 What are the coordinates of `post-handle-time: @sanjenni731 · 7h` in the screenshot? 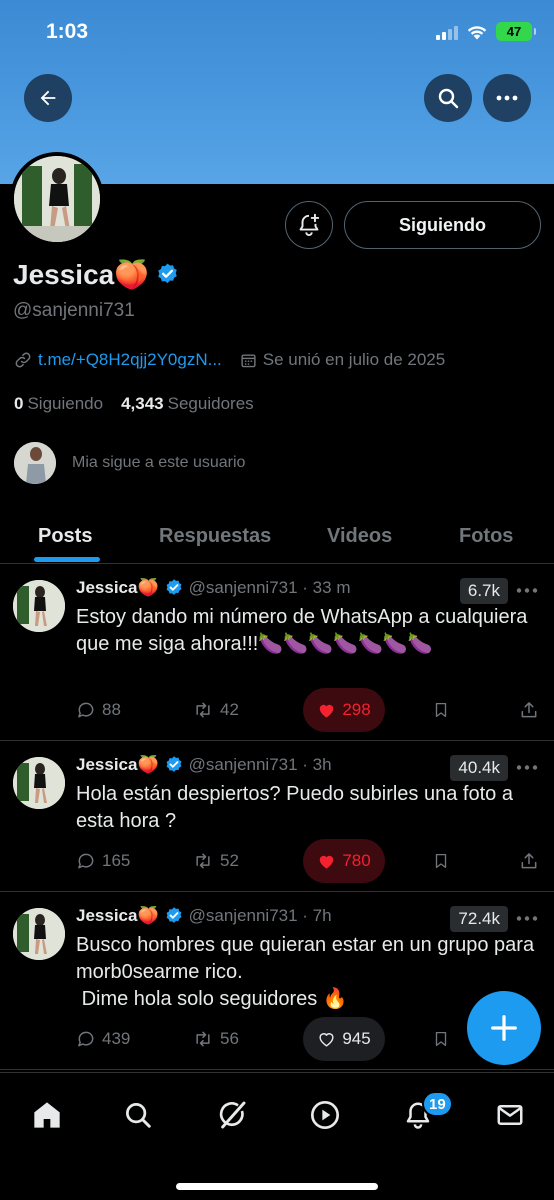 It's located at (260, 915).